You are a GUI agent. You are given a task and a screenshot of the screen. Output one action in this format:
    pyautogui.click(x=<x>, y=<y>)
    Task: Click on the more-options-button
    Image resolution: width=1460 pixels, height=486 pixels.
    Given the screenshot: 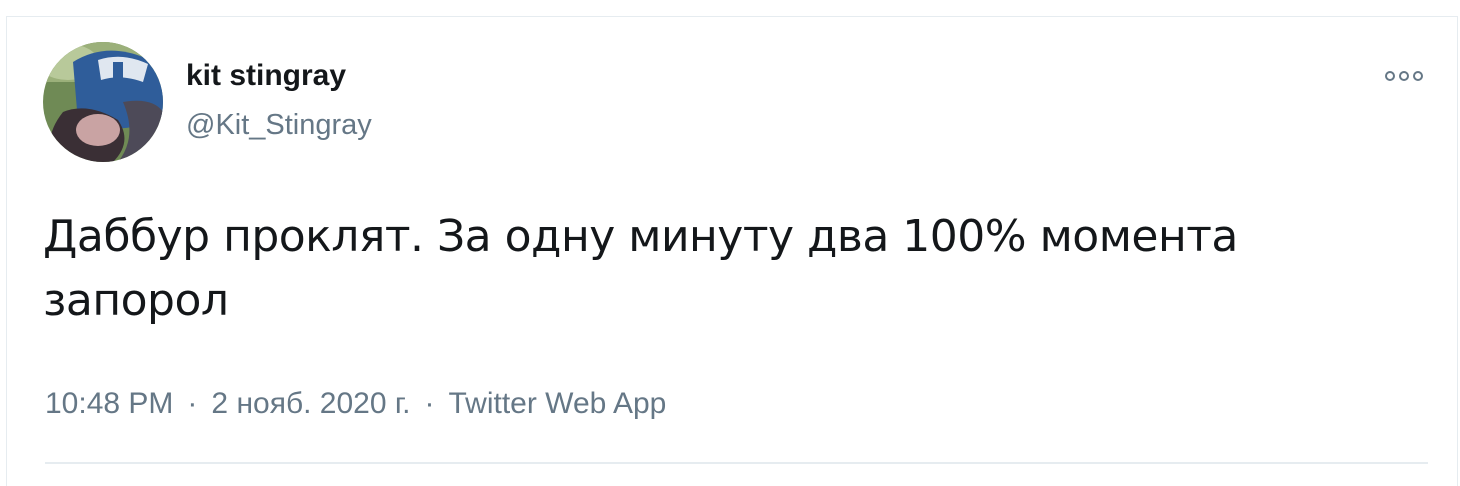 What is the action you would take?
    pyautogui.click(x=1404, y=76)
    